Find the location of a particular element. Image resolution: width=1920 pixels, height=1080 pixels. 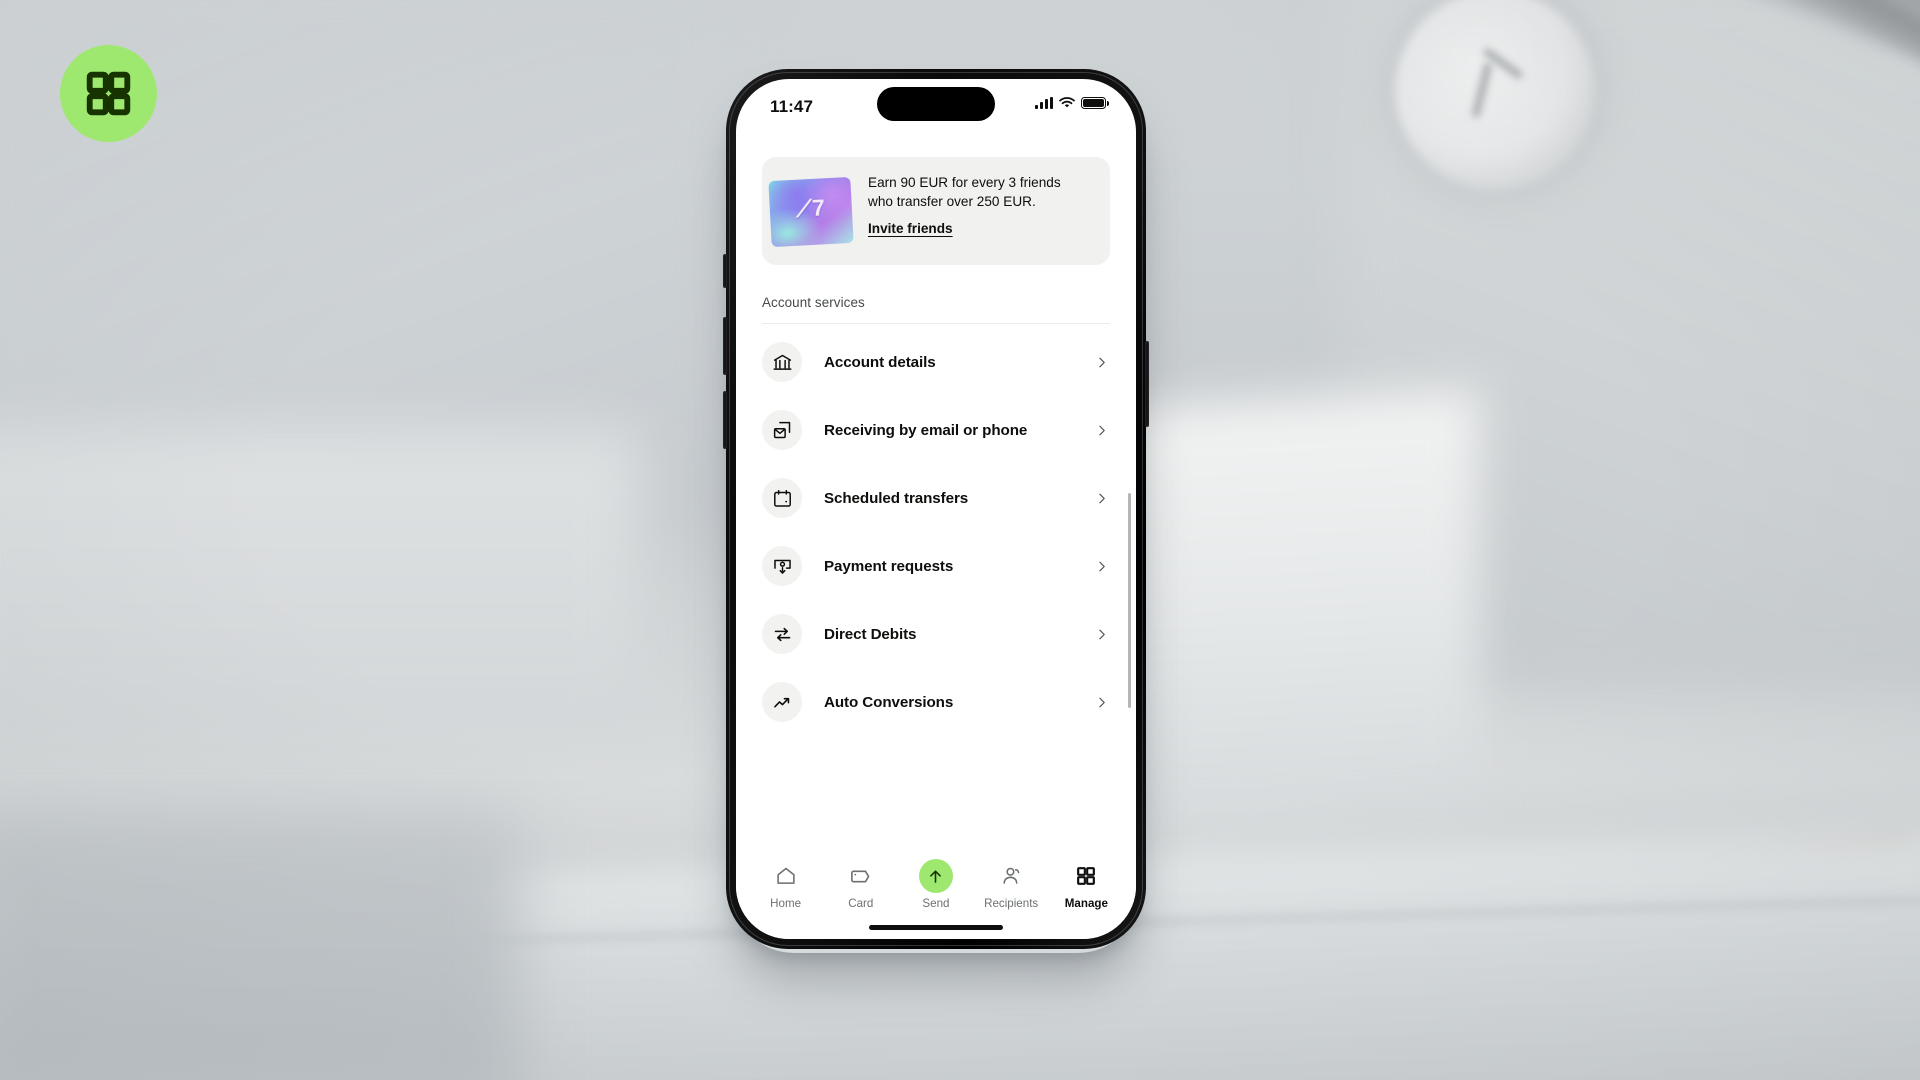

app-logo-badge is located at coordinates (108, 93).